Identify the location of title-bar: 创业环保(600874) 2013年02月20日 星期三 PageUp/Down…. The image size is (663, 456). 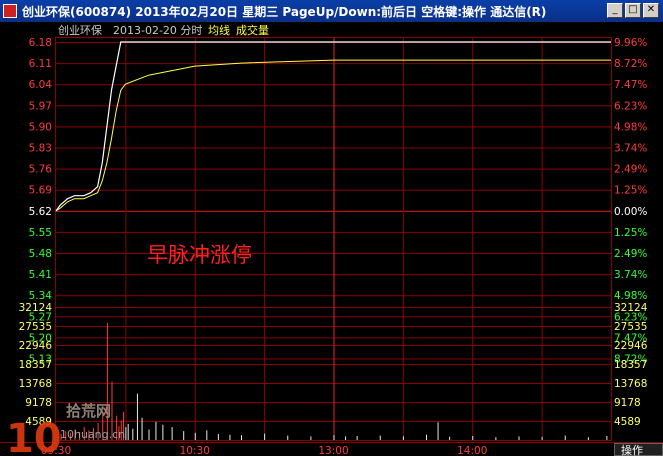
(331, 11).